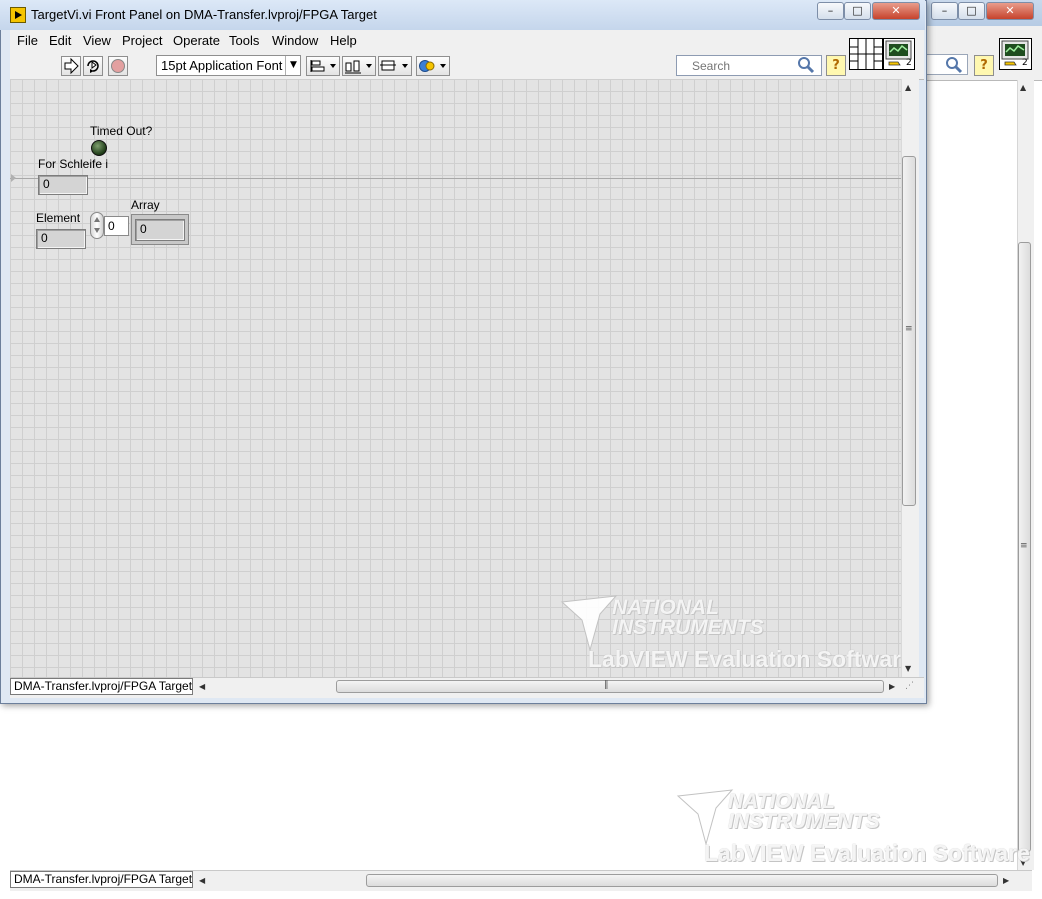 The image size is (1042, 899). What do you see at coordinates (908, 87) in the screenshot?
I see `scroll-up-icon: ▲` at bounding box center [908, 87].